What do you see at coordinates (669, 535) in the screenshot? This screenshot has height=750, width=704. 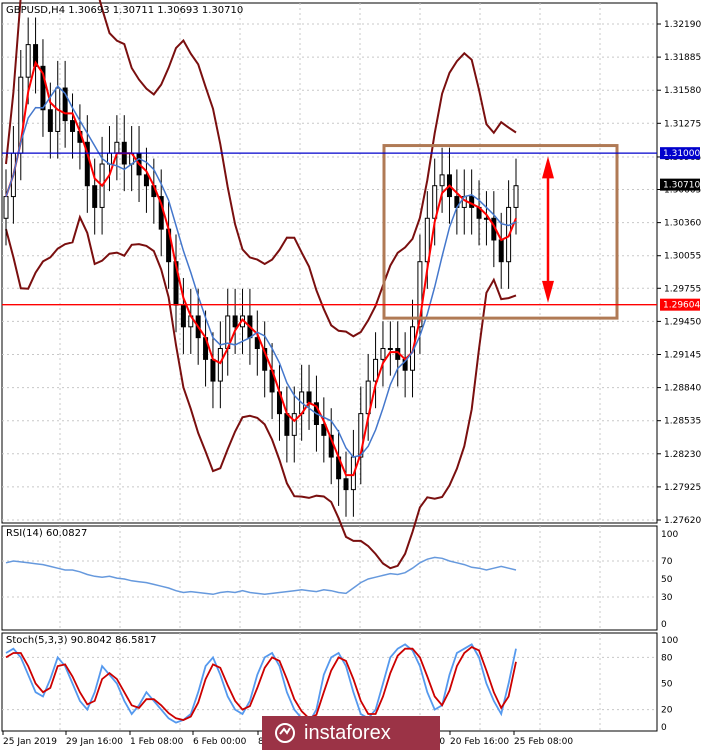 I see `rsi-tick-label: 100` at bounding box center [669, 535].